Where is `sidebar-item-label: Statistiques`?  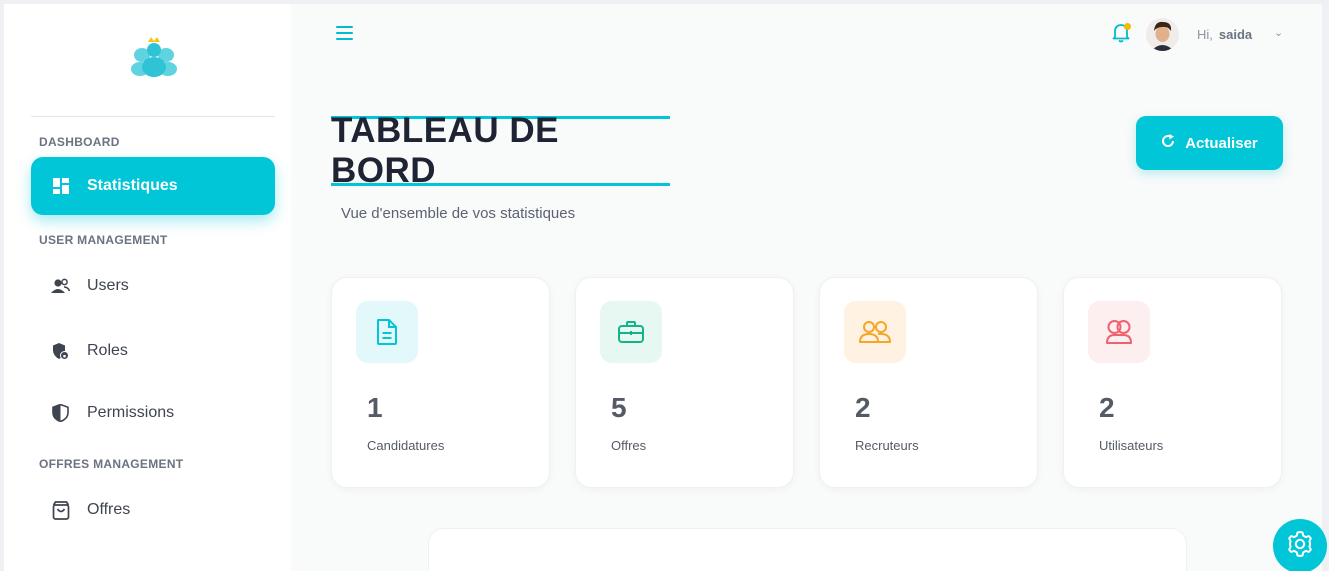
sidebar-item-label: Statistiques is located at coordinates (132, 185).